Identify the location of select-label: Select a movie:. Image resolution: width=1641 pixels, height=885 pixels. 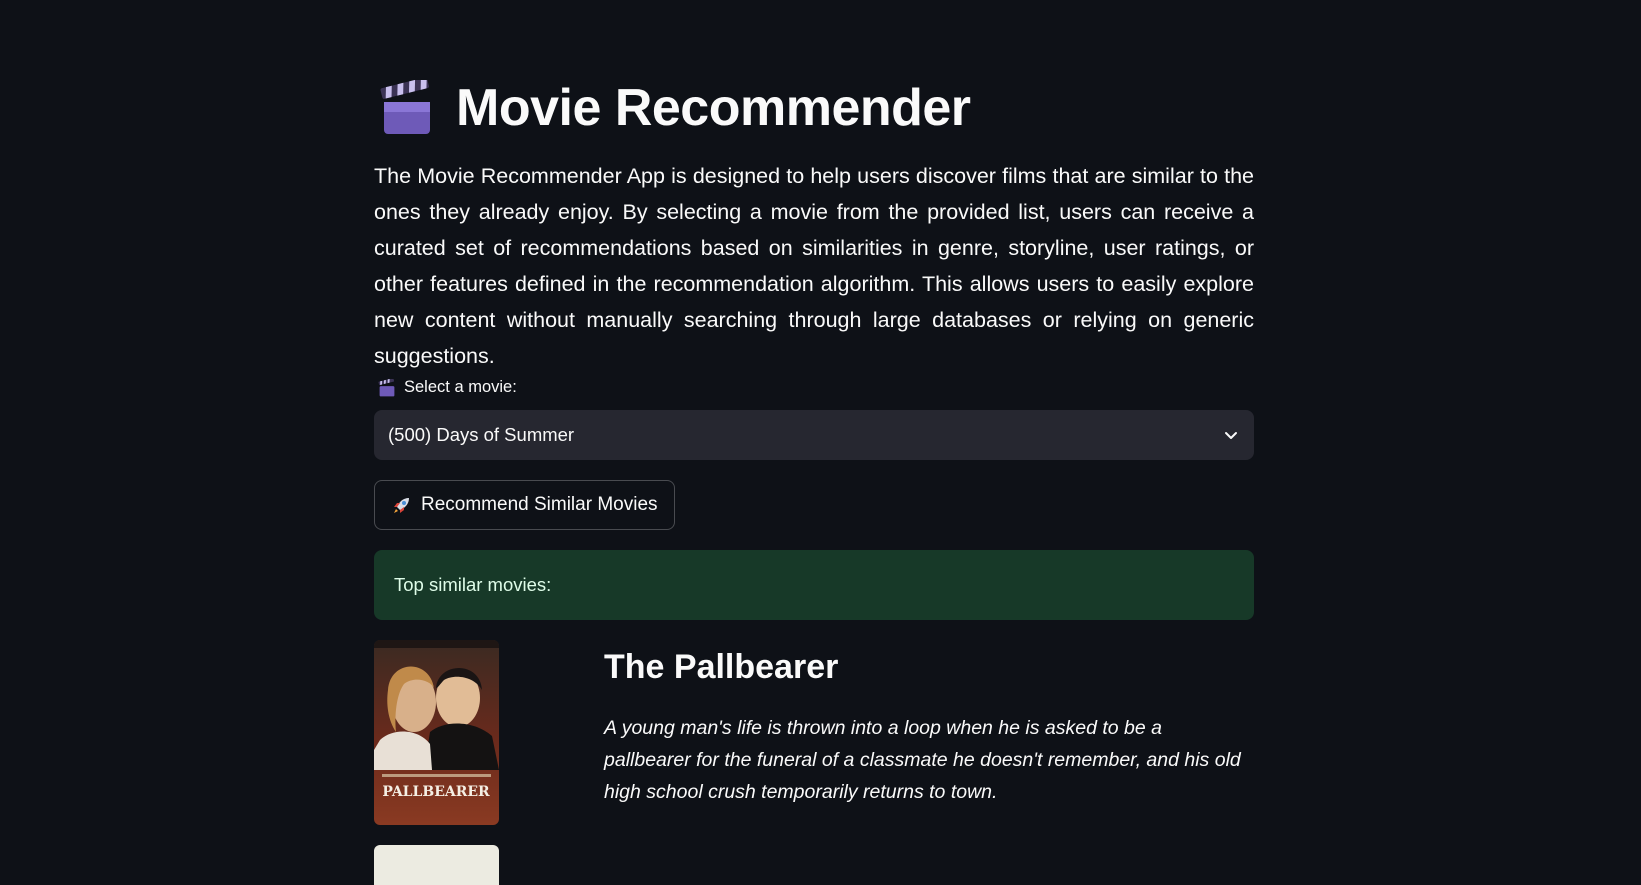
(447, 387).